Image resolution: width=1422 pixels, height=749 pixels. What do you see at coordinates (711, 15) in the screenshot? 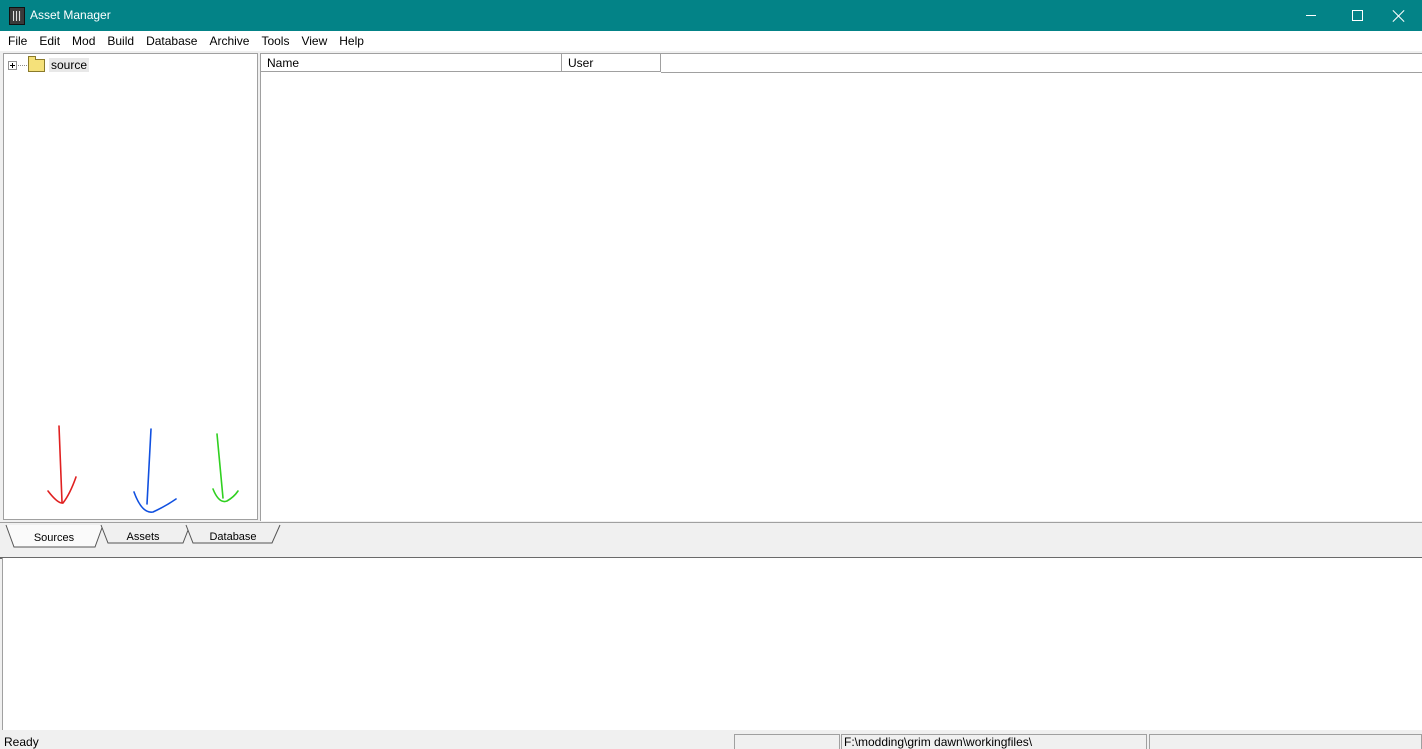
I see `title-bar: Asset Manager` at bounding box center [711, 15].